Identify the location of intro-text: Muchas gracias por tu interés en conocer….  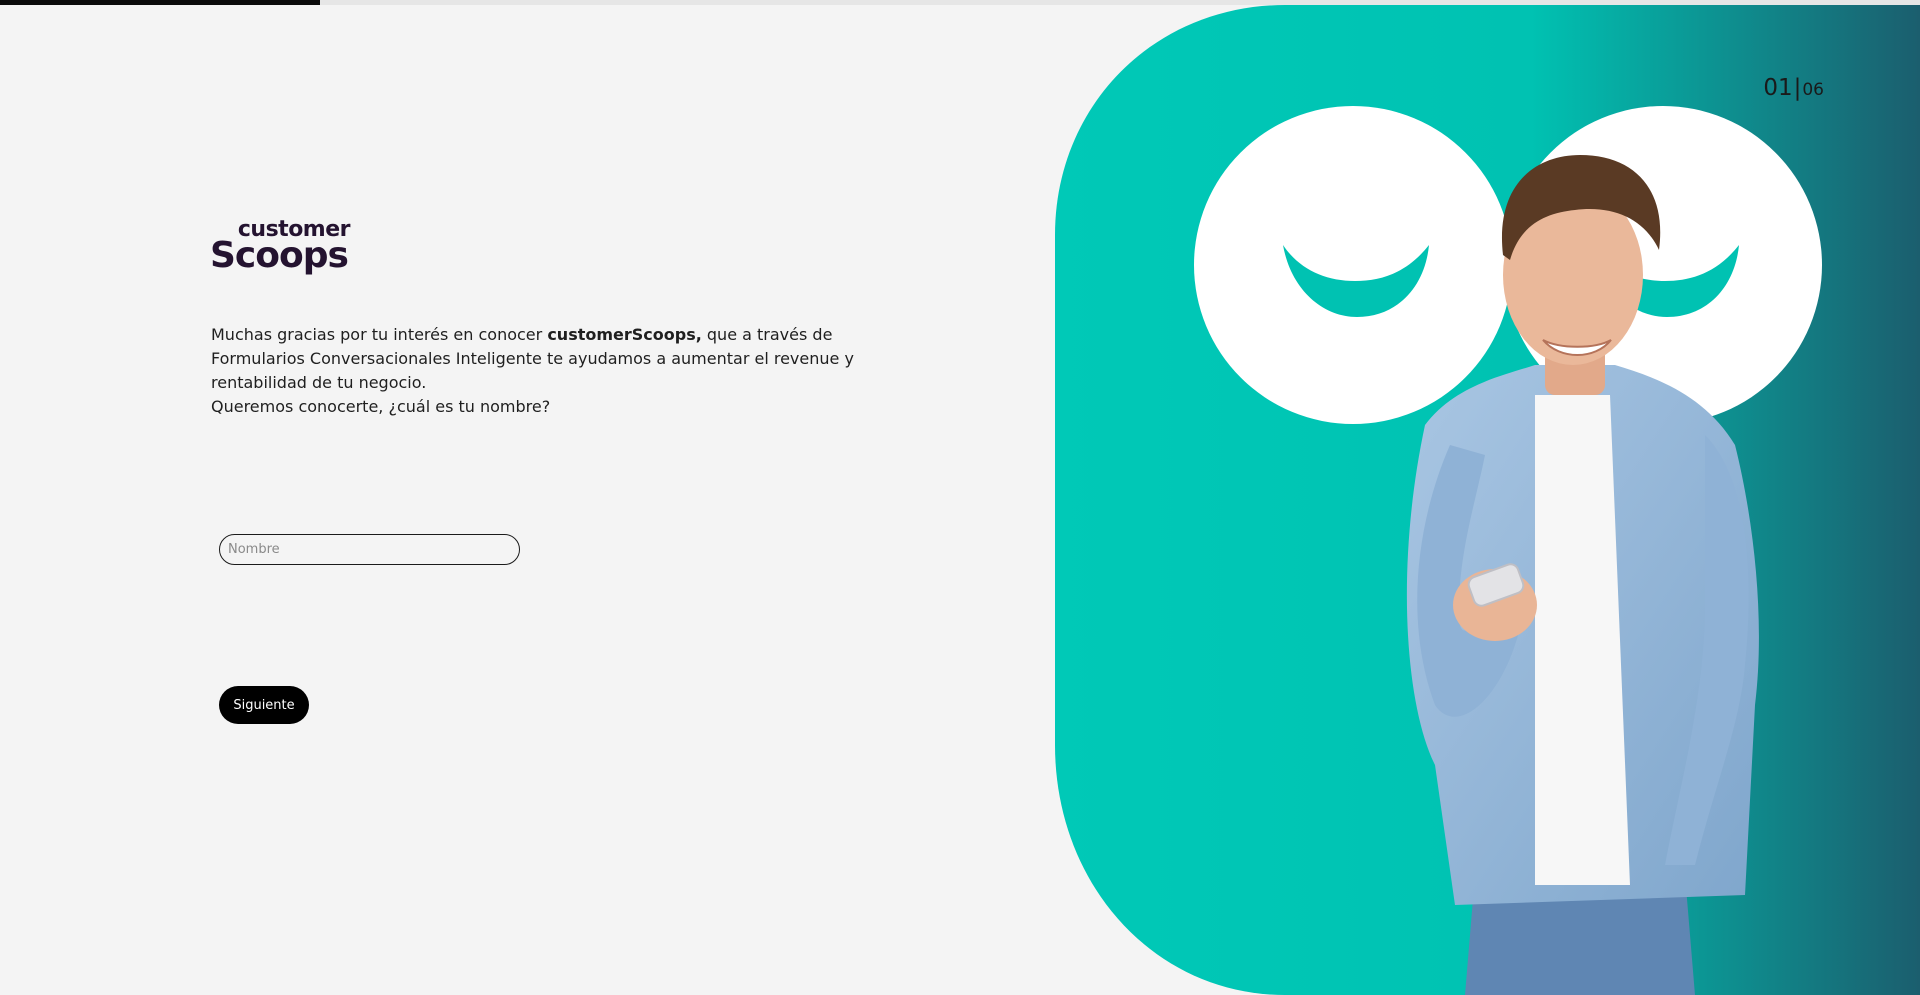
(536, 371).